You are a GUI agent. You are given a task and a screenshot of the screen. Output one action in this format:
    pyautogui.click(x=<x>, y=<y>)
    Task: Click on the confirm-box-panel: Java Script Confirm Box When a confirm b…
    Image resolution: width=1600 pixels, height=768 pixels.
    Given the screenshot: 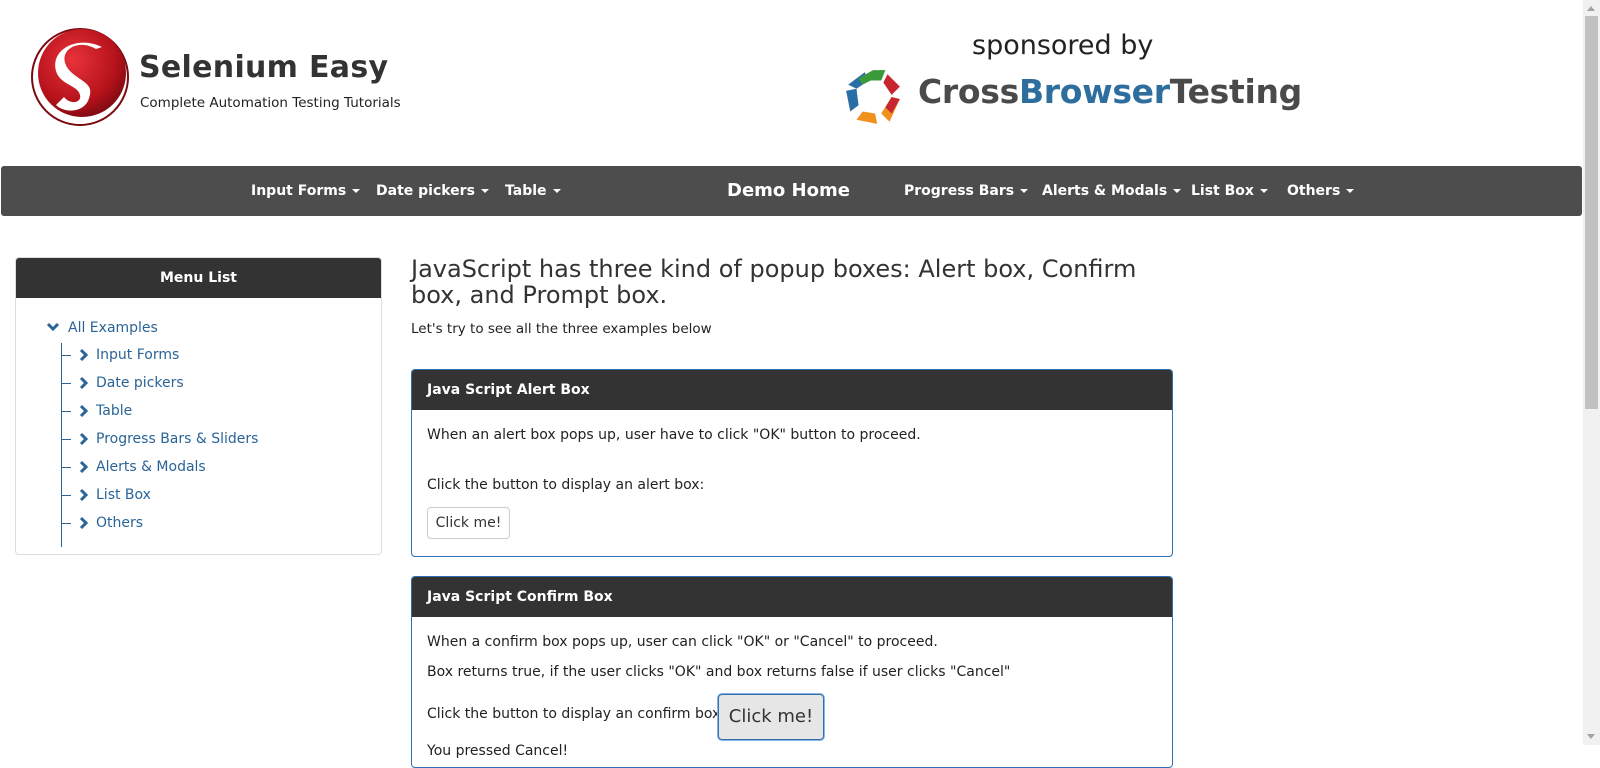 What is the action you would take?
    pyautogui.click(x=792, y=672)
    